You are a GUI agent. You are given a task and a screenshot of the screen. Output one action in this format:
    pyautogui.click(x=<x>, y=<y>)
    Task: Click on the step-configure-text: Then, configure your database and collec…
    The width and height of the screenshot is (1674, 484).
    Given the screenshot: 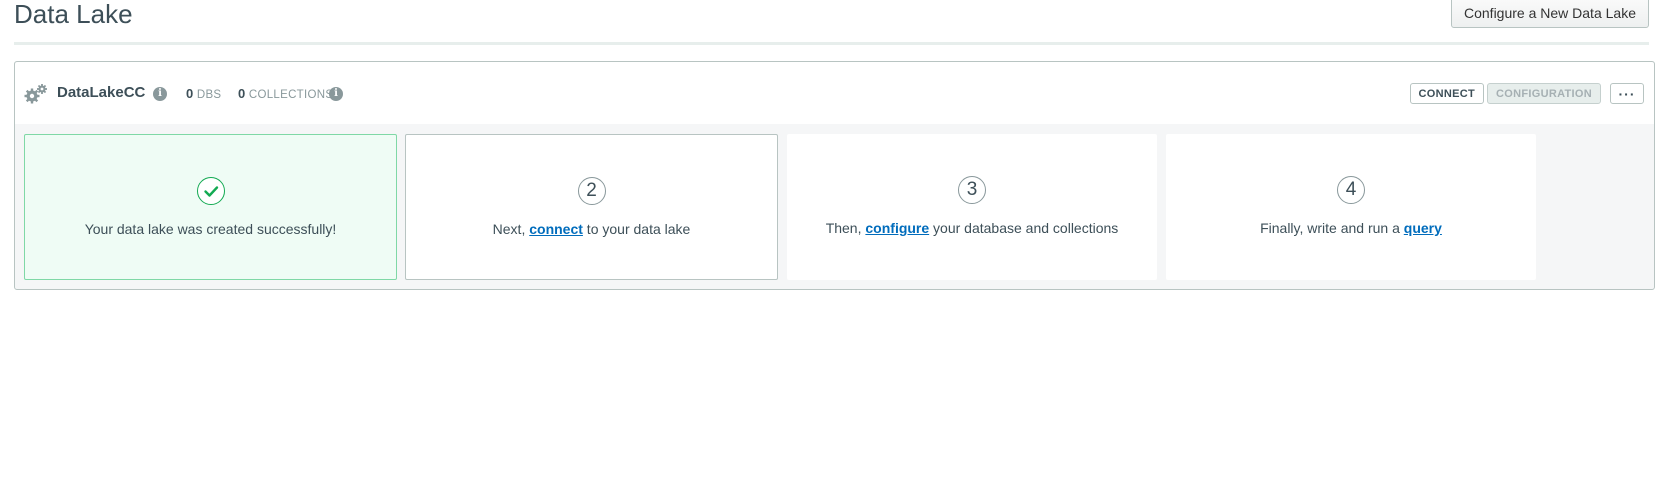 What is the action you would take?
    pyautogui.click(x=972, y=228)
    